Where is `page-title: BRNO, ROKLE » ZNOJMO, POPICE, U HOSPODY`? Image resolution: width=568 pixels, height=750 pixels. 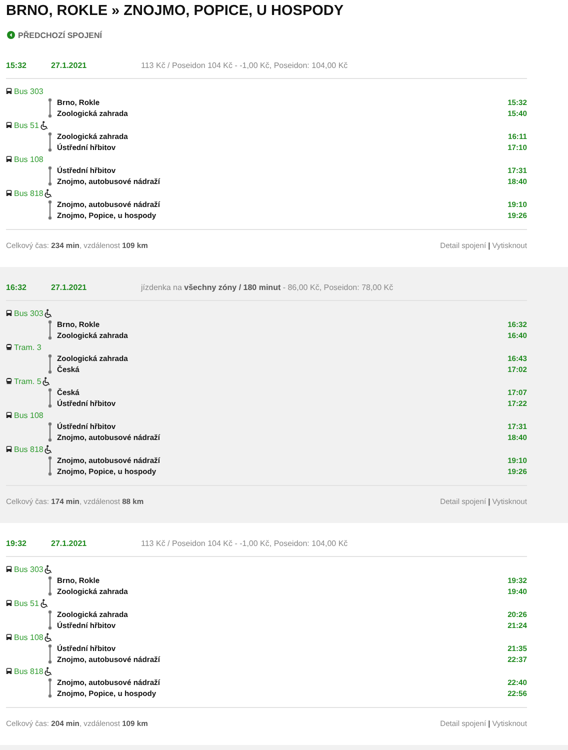
page-title: BRNO, ROKLE » ZNOJMO, POPICE, U HOSPODY is located at coordinates (175, 11).